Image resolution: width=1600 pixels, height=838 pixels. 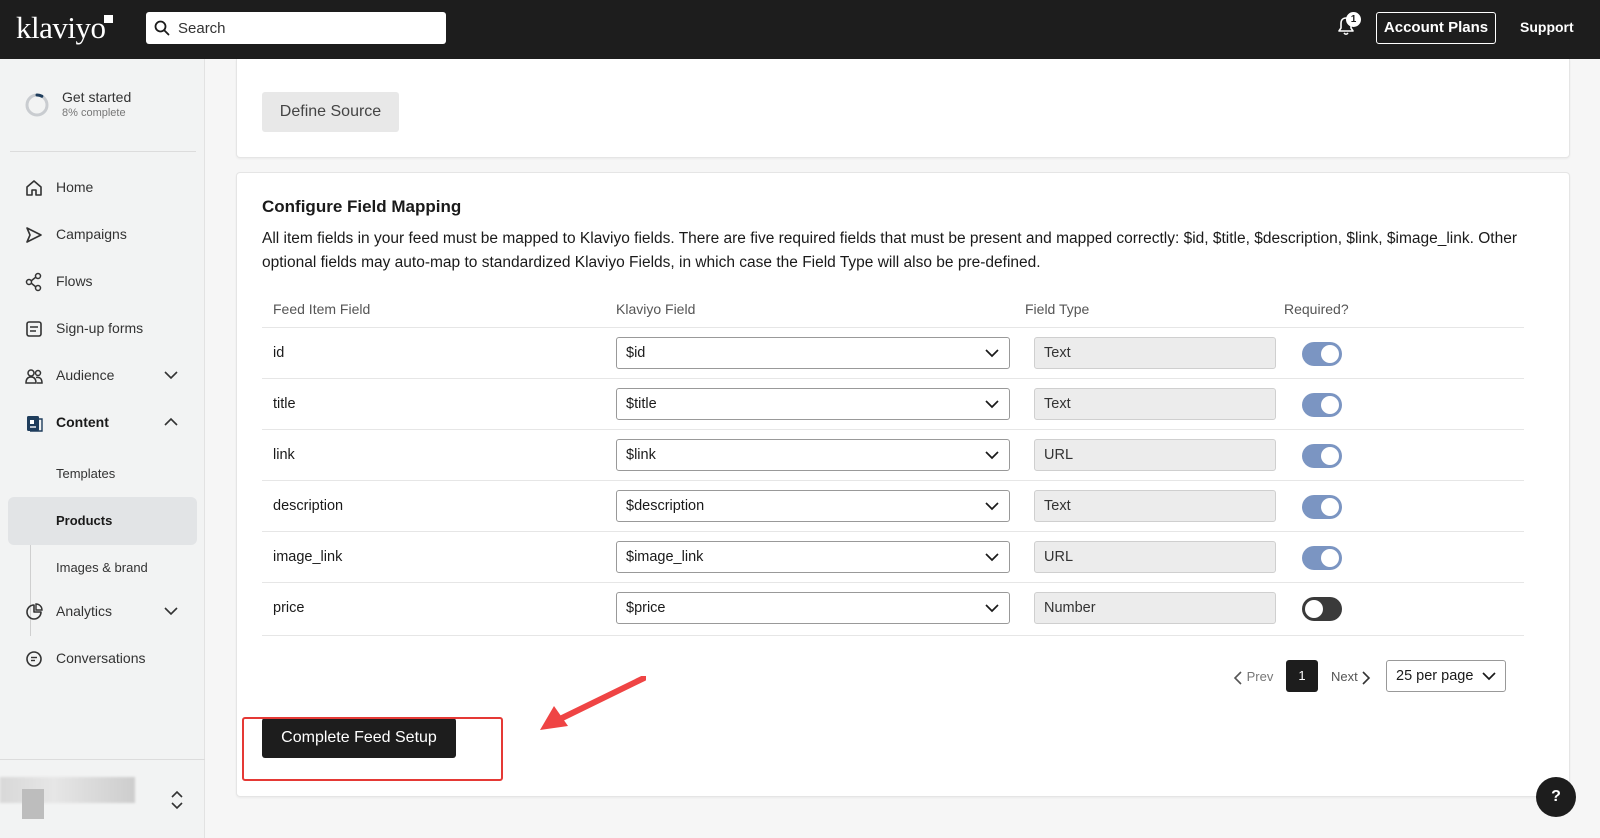 What do you see at coordinates (1316, 309) in the screenshot?
I see `column-header: Required?` at bounding box center [1316, 309].